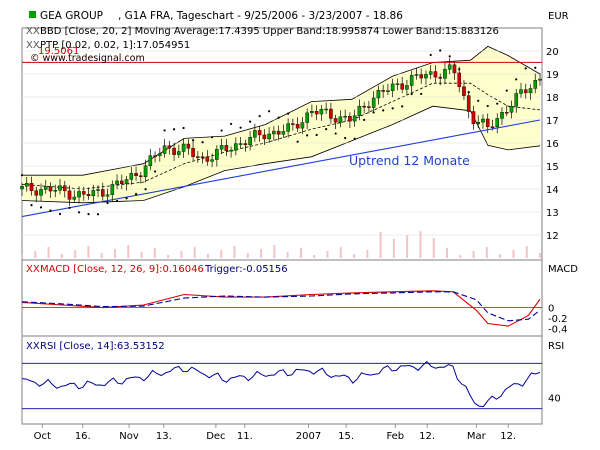 Image resolution: width=600 pixels, height=450 pixels. Describe the element at coordinates (58, 51) in the screenshot. I see `reference-label: 19.5061` at that location.